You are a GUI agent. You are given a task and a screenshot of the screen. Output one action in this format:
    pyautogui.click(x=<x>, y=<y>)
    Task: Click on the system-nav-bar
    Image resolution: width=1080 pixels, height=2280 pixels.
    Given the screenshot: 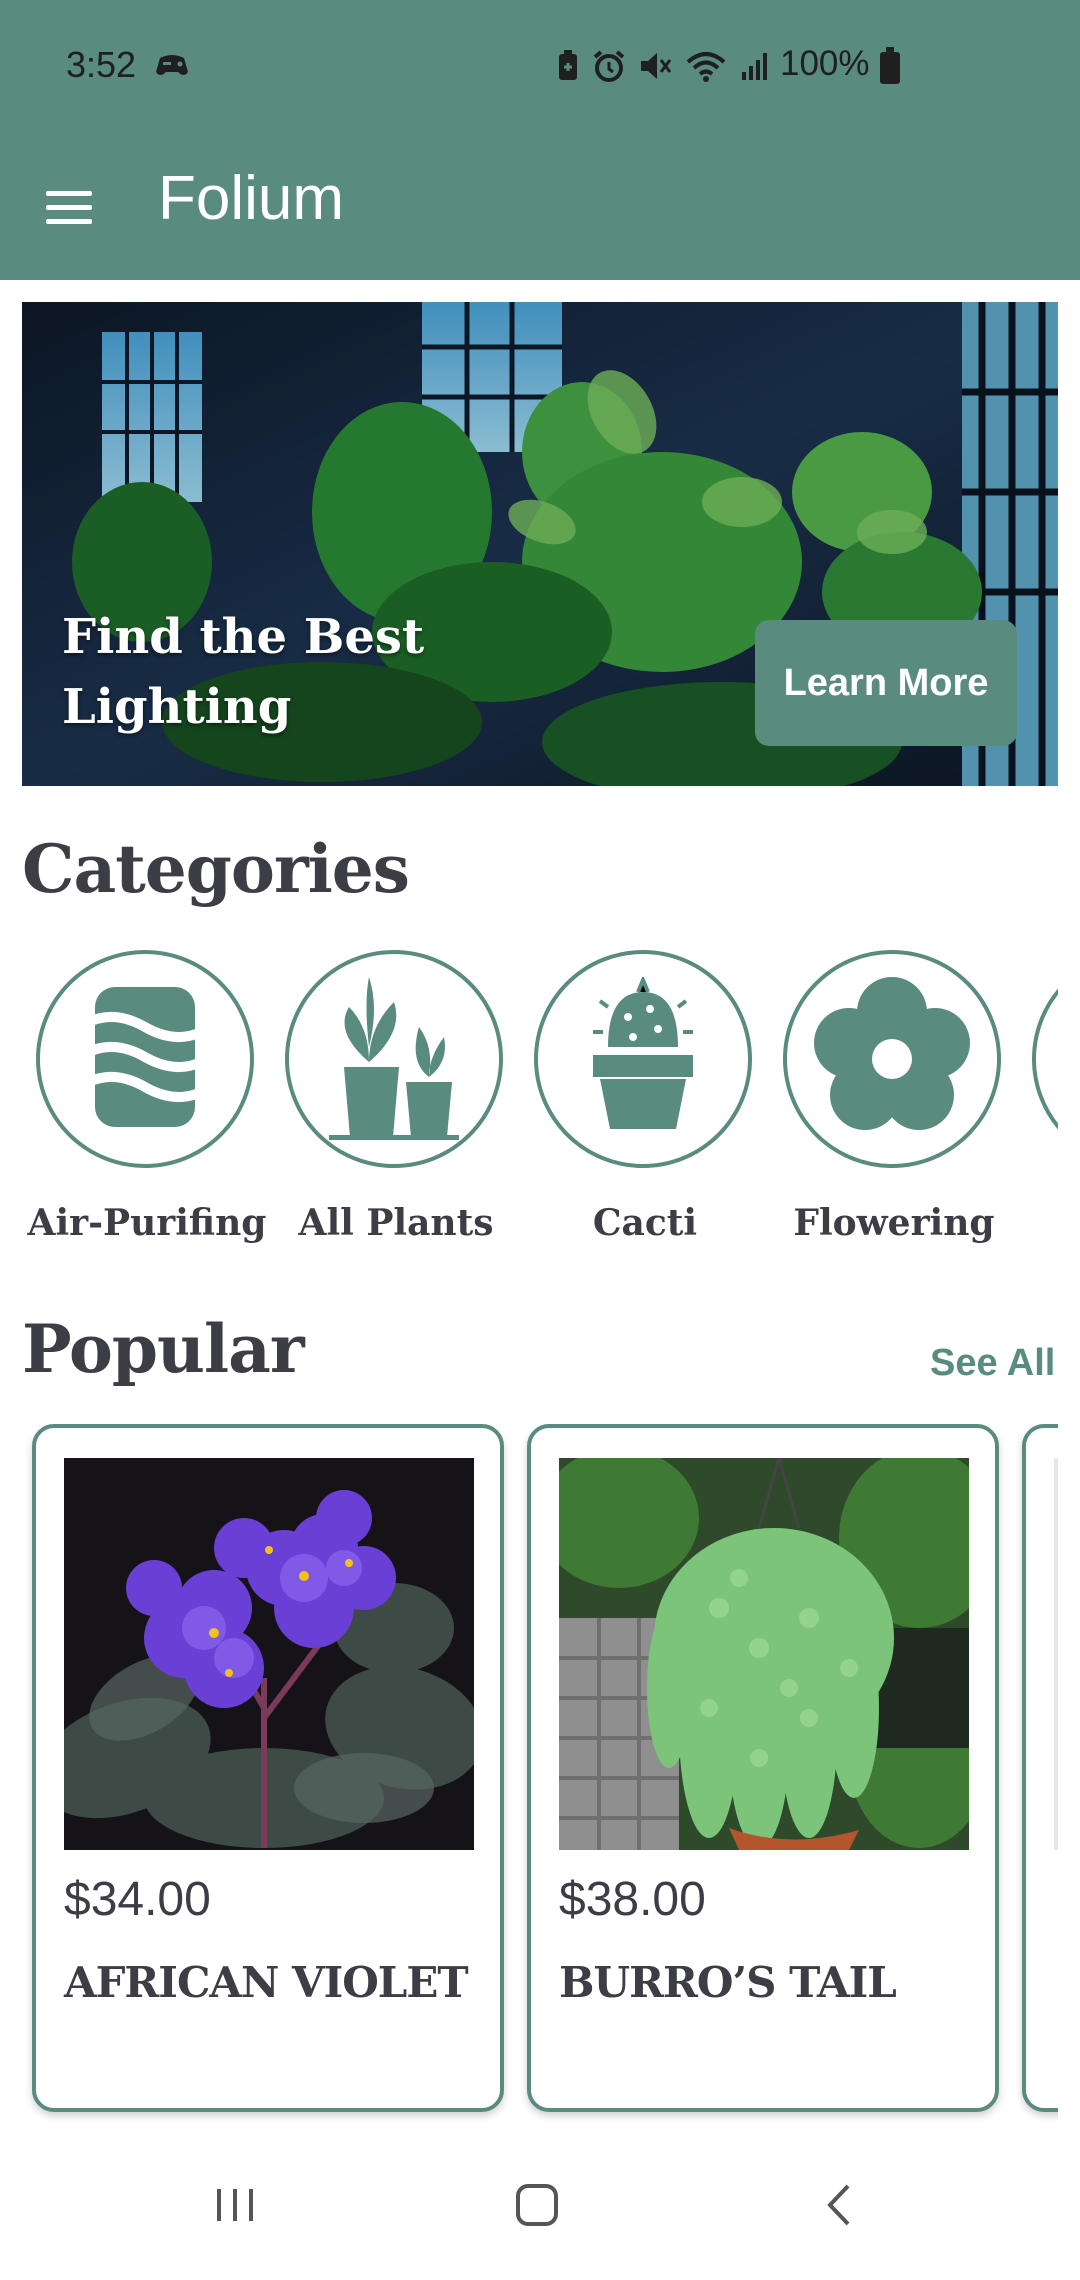 What is the action you would take?
    pyautogui.click(x=540, y=2205)
    